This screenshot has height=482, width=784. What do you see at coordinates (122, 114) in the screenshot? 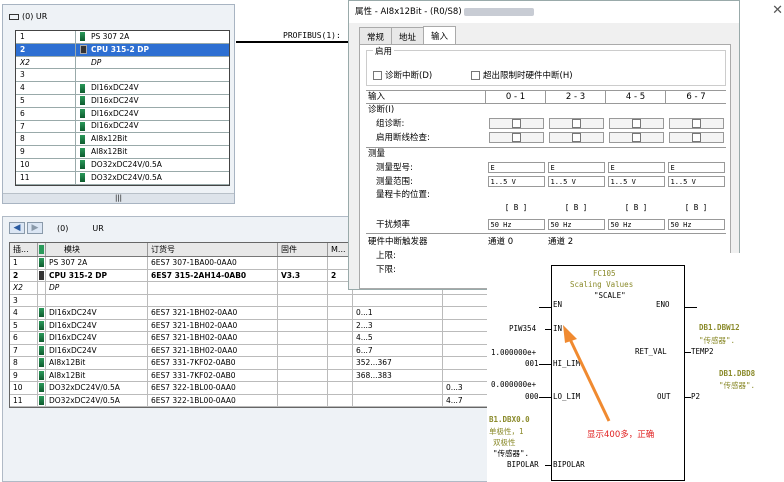
I see `rack-slot-row: 6 DI16xDC24V` at bounding box center [122, 114].